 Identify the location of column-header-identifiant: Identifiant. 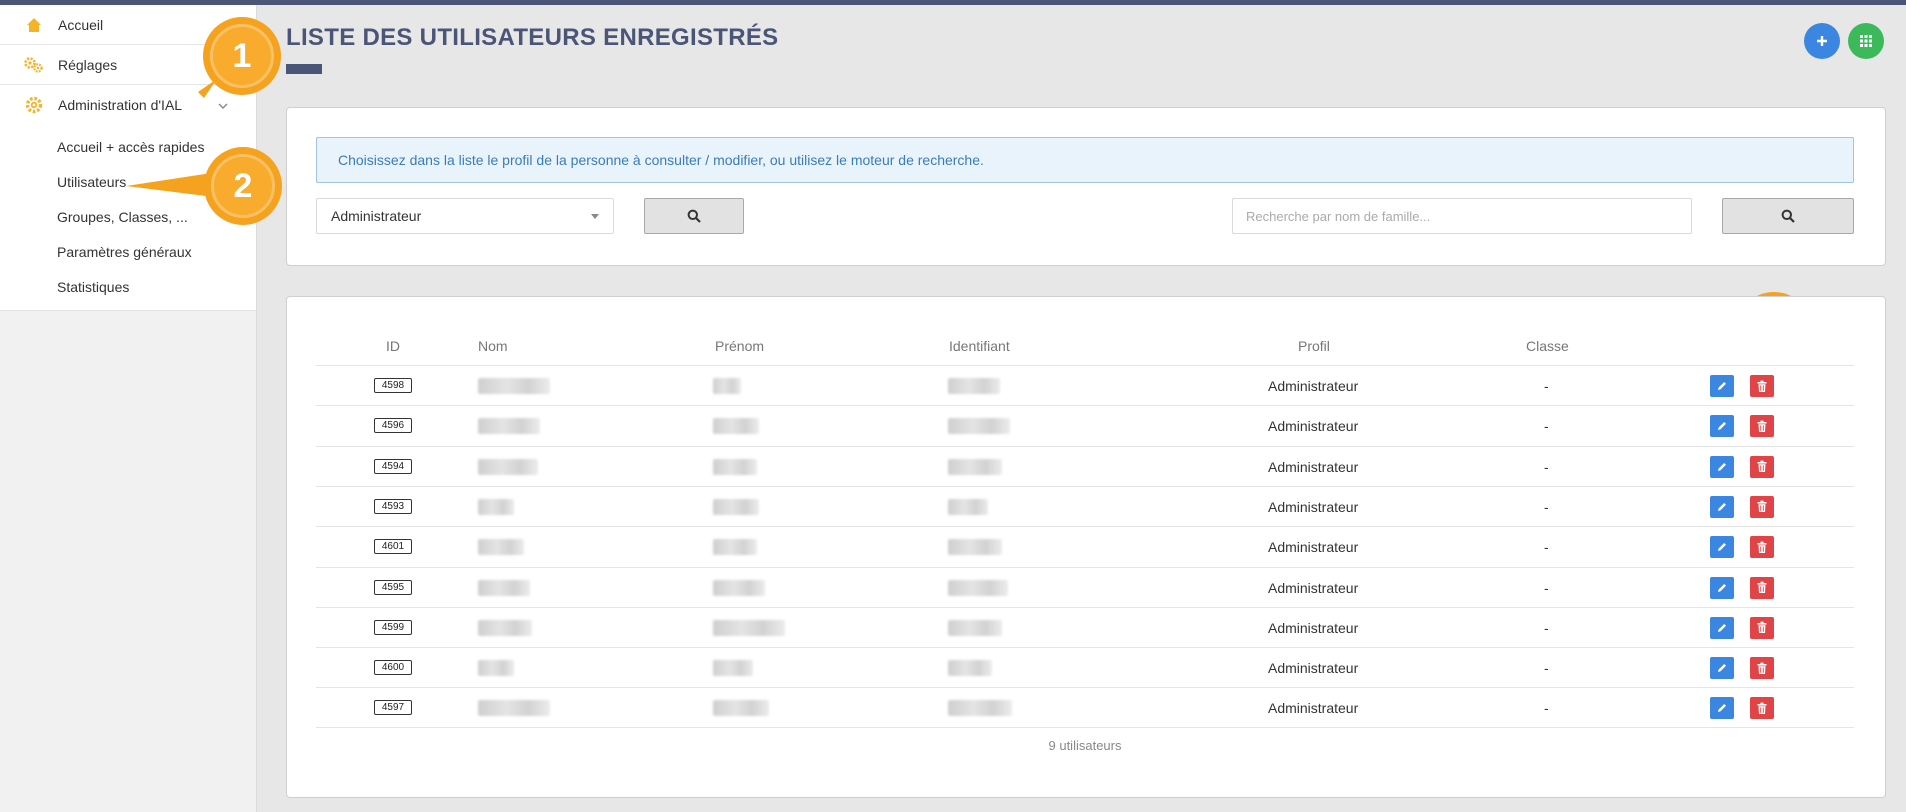
(979, 346).